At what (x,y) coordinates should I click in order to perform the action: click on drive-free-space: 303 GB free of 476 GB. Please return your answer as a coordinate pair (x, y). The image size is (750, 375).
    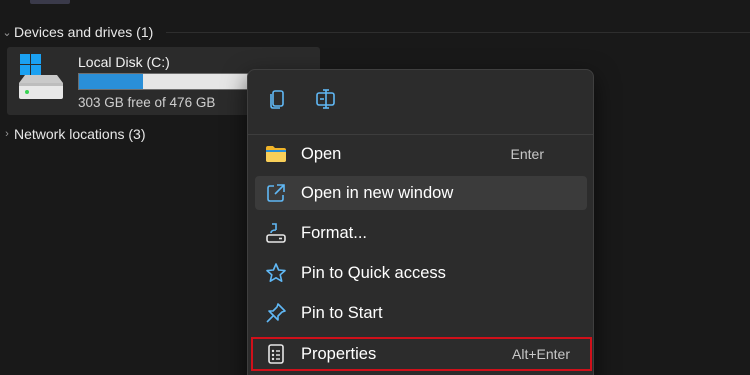
    Looking at the image, I should click on (147, 102).